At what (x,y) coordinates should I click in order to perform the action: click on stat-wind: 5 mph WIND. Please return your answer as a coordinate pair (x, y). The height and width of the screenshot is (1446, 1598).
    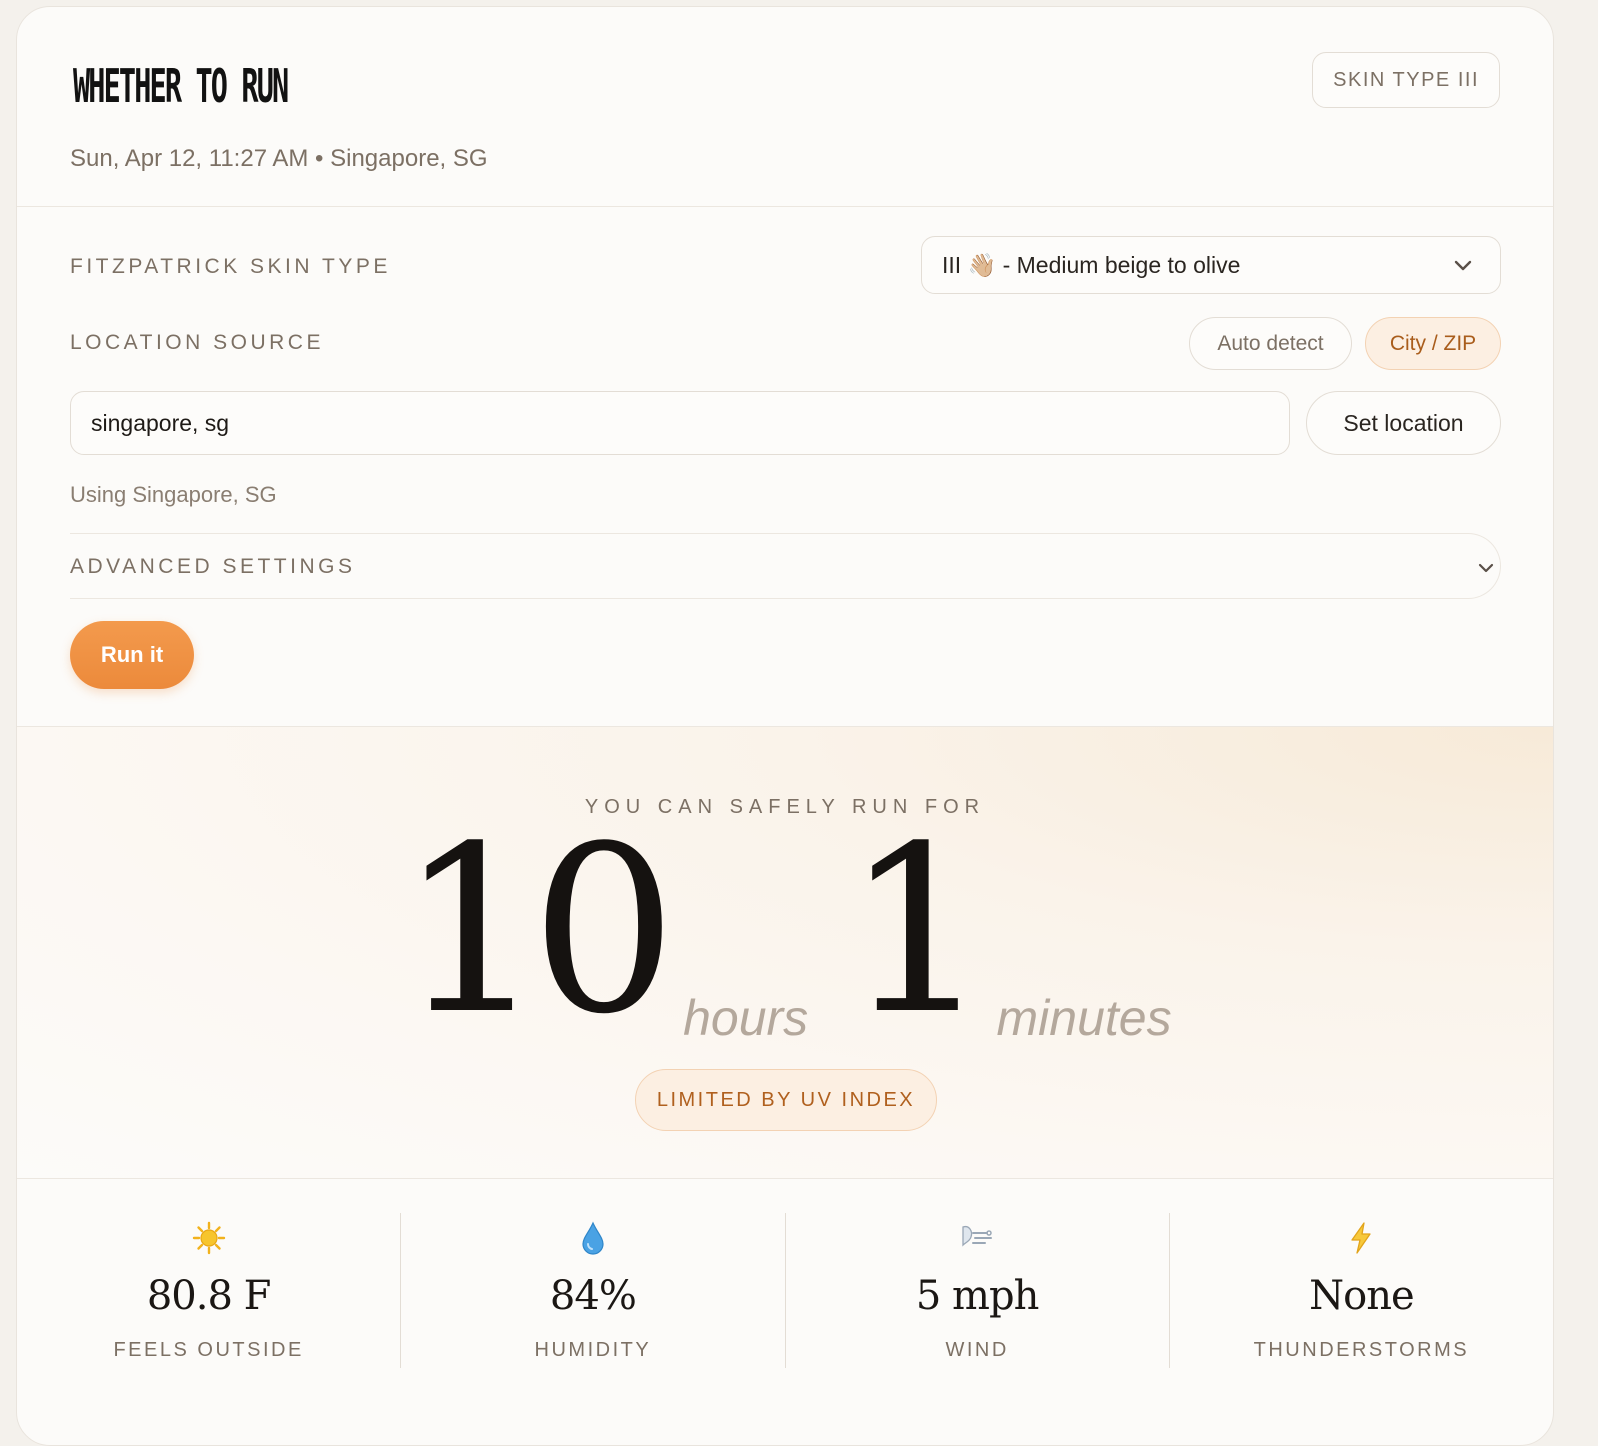
    Looking at the image, I should click on (976, 1290).